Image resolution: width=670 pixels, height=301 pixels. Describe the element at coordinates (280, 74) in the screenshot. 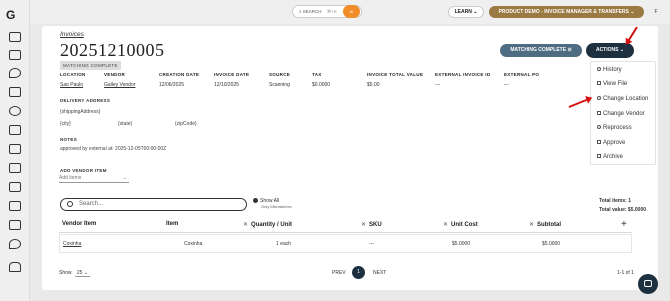

I see `source-label: SOURCE` at that location.